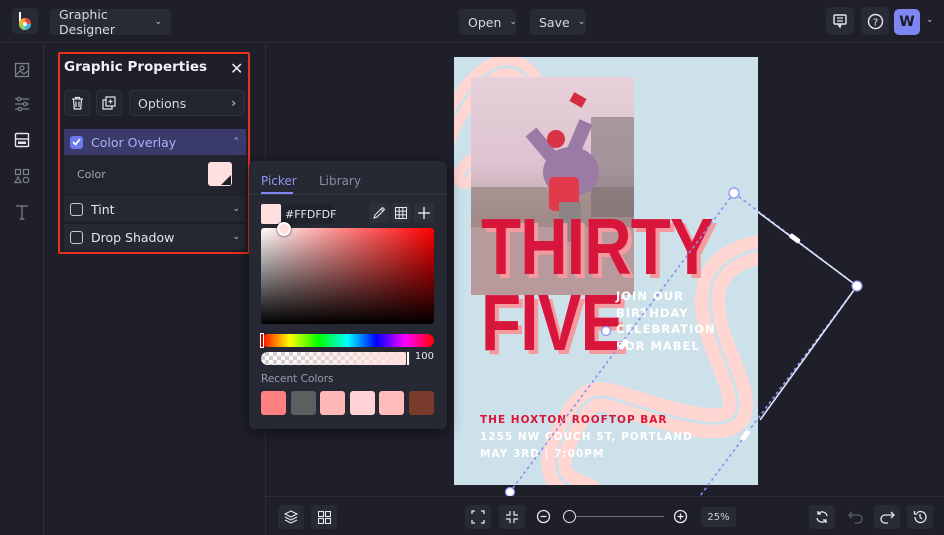 The height and width of the screenshot is (535, 944). Describe the element at coordinates (236, 68) in the screenshot. I see `close-icon: ✕` at that location.